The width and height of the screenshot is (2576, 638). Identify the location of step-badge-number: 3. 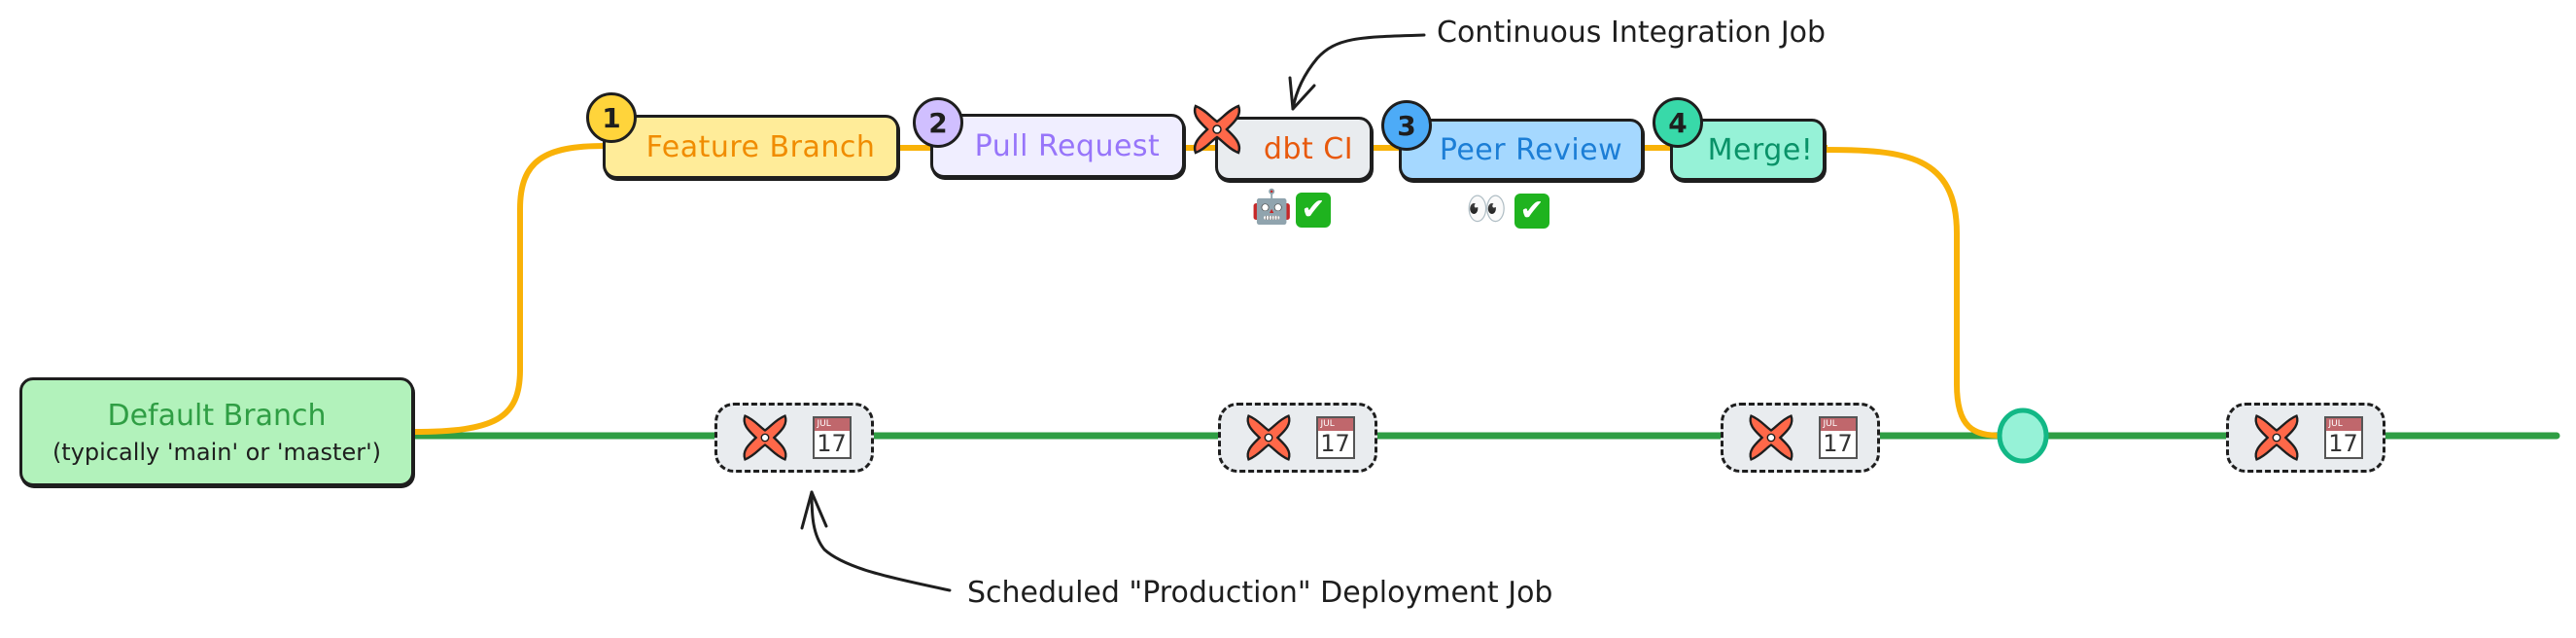
(1406, 125).